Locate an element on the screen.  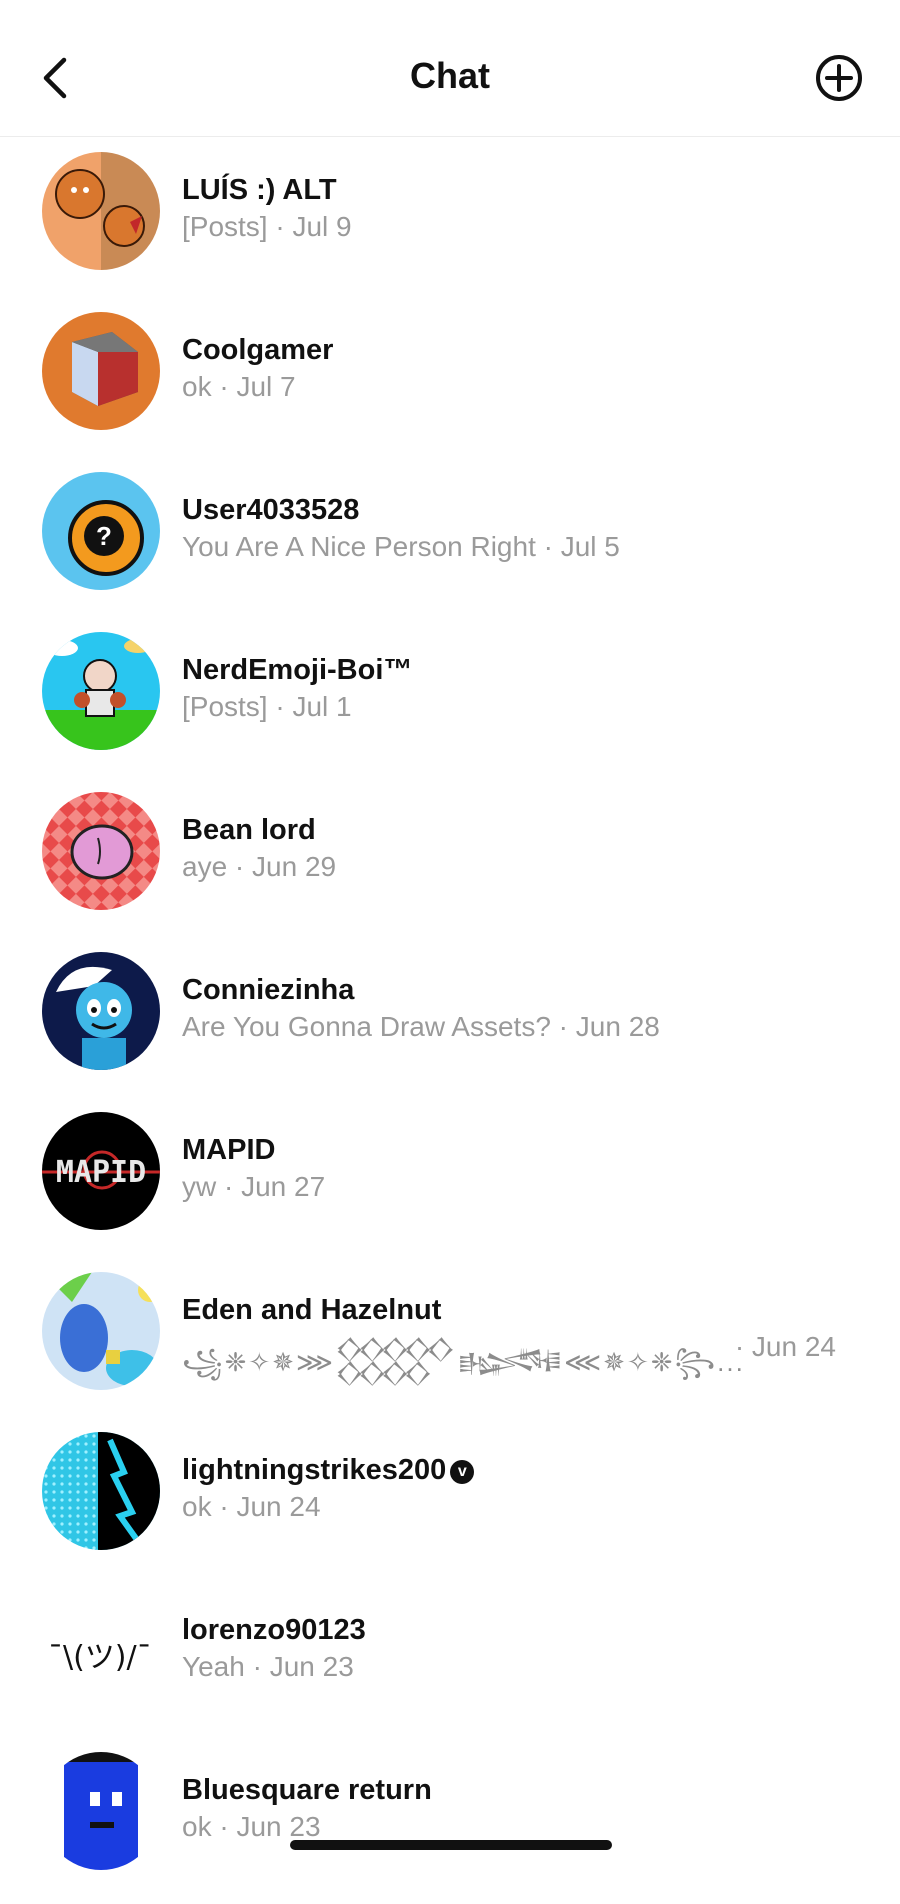
chat-name: lightningstrikes200 v is located at coordinates (328, 1470).